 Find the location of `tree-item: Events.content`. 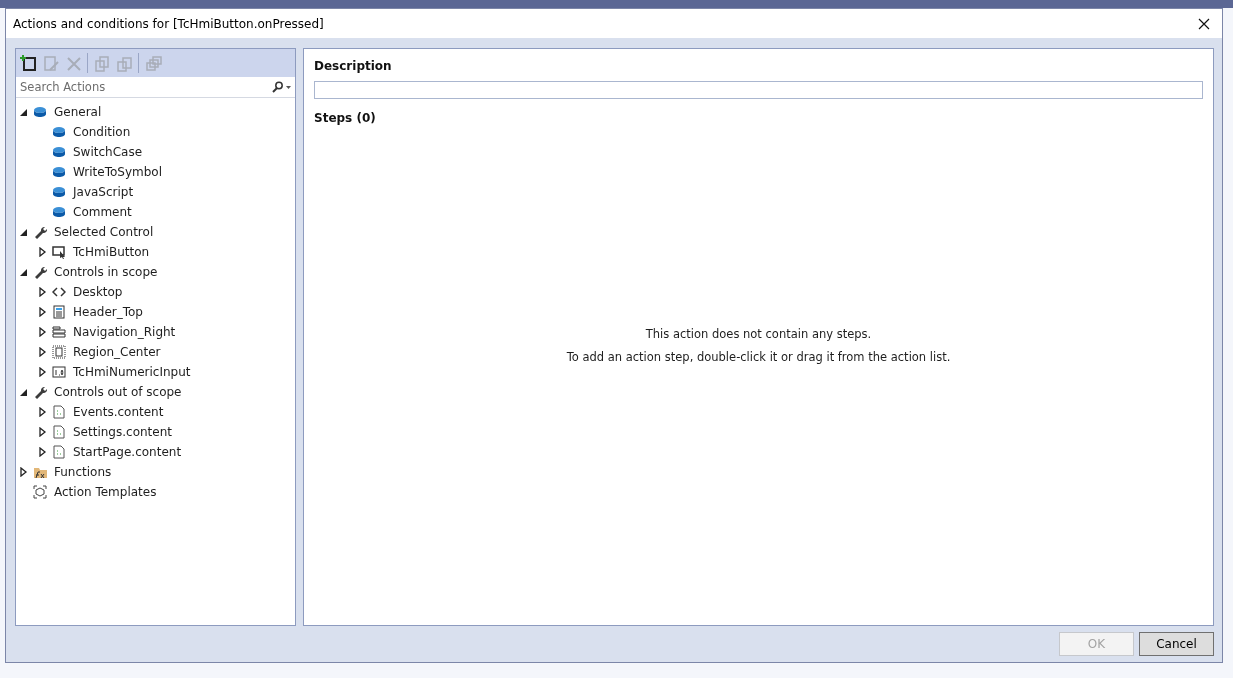

tree-item: Events.content is located at coordinates (157, 412).